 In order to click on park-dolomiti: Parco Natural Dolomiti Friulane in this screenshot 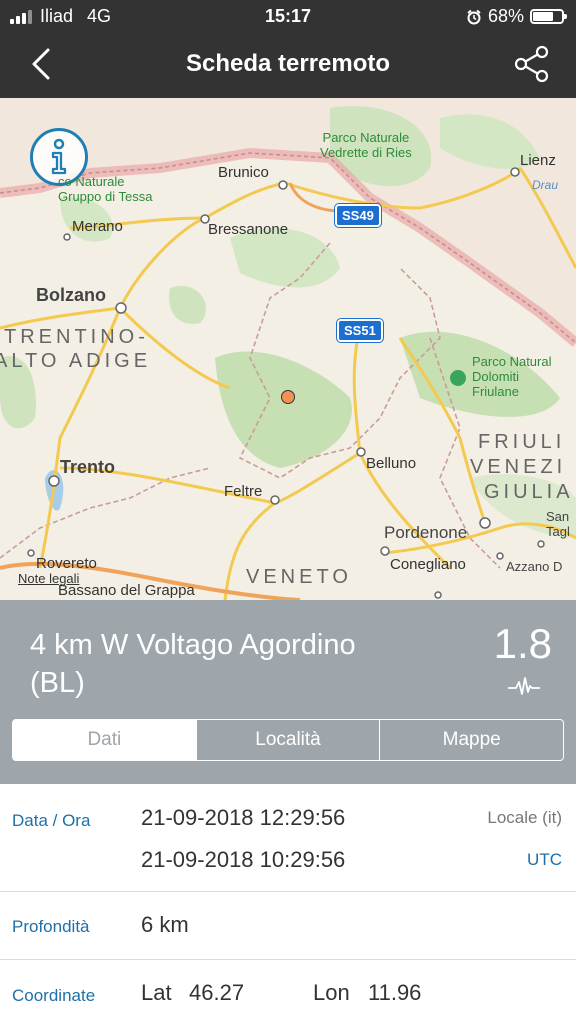, I will do `click(511, 376)`.